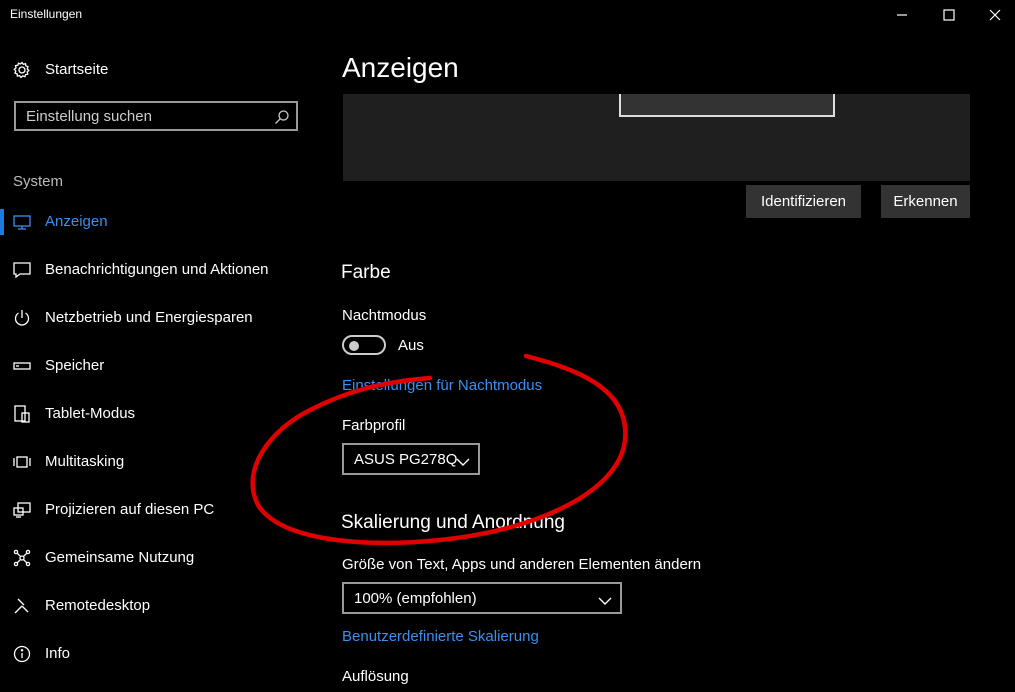  I want to click on maximize-button, so click(949, 15).